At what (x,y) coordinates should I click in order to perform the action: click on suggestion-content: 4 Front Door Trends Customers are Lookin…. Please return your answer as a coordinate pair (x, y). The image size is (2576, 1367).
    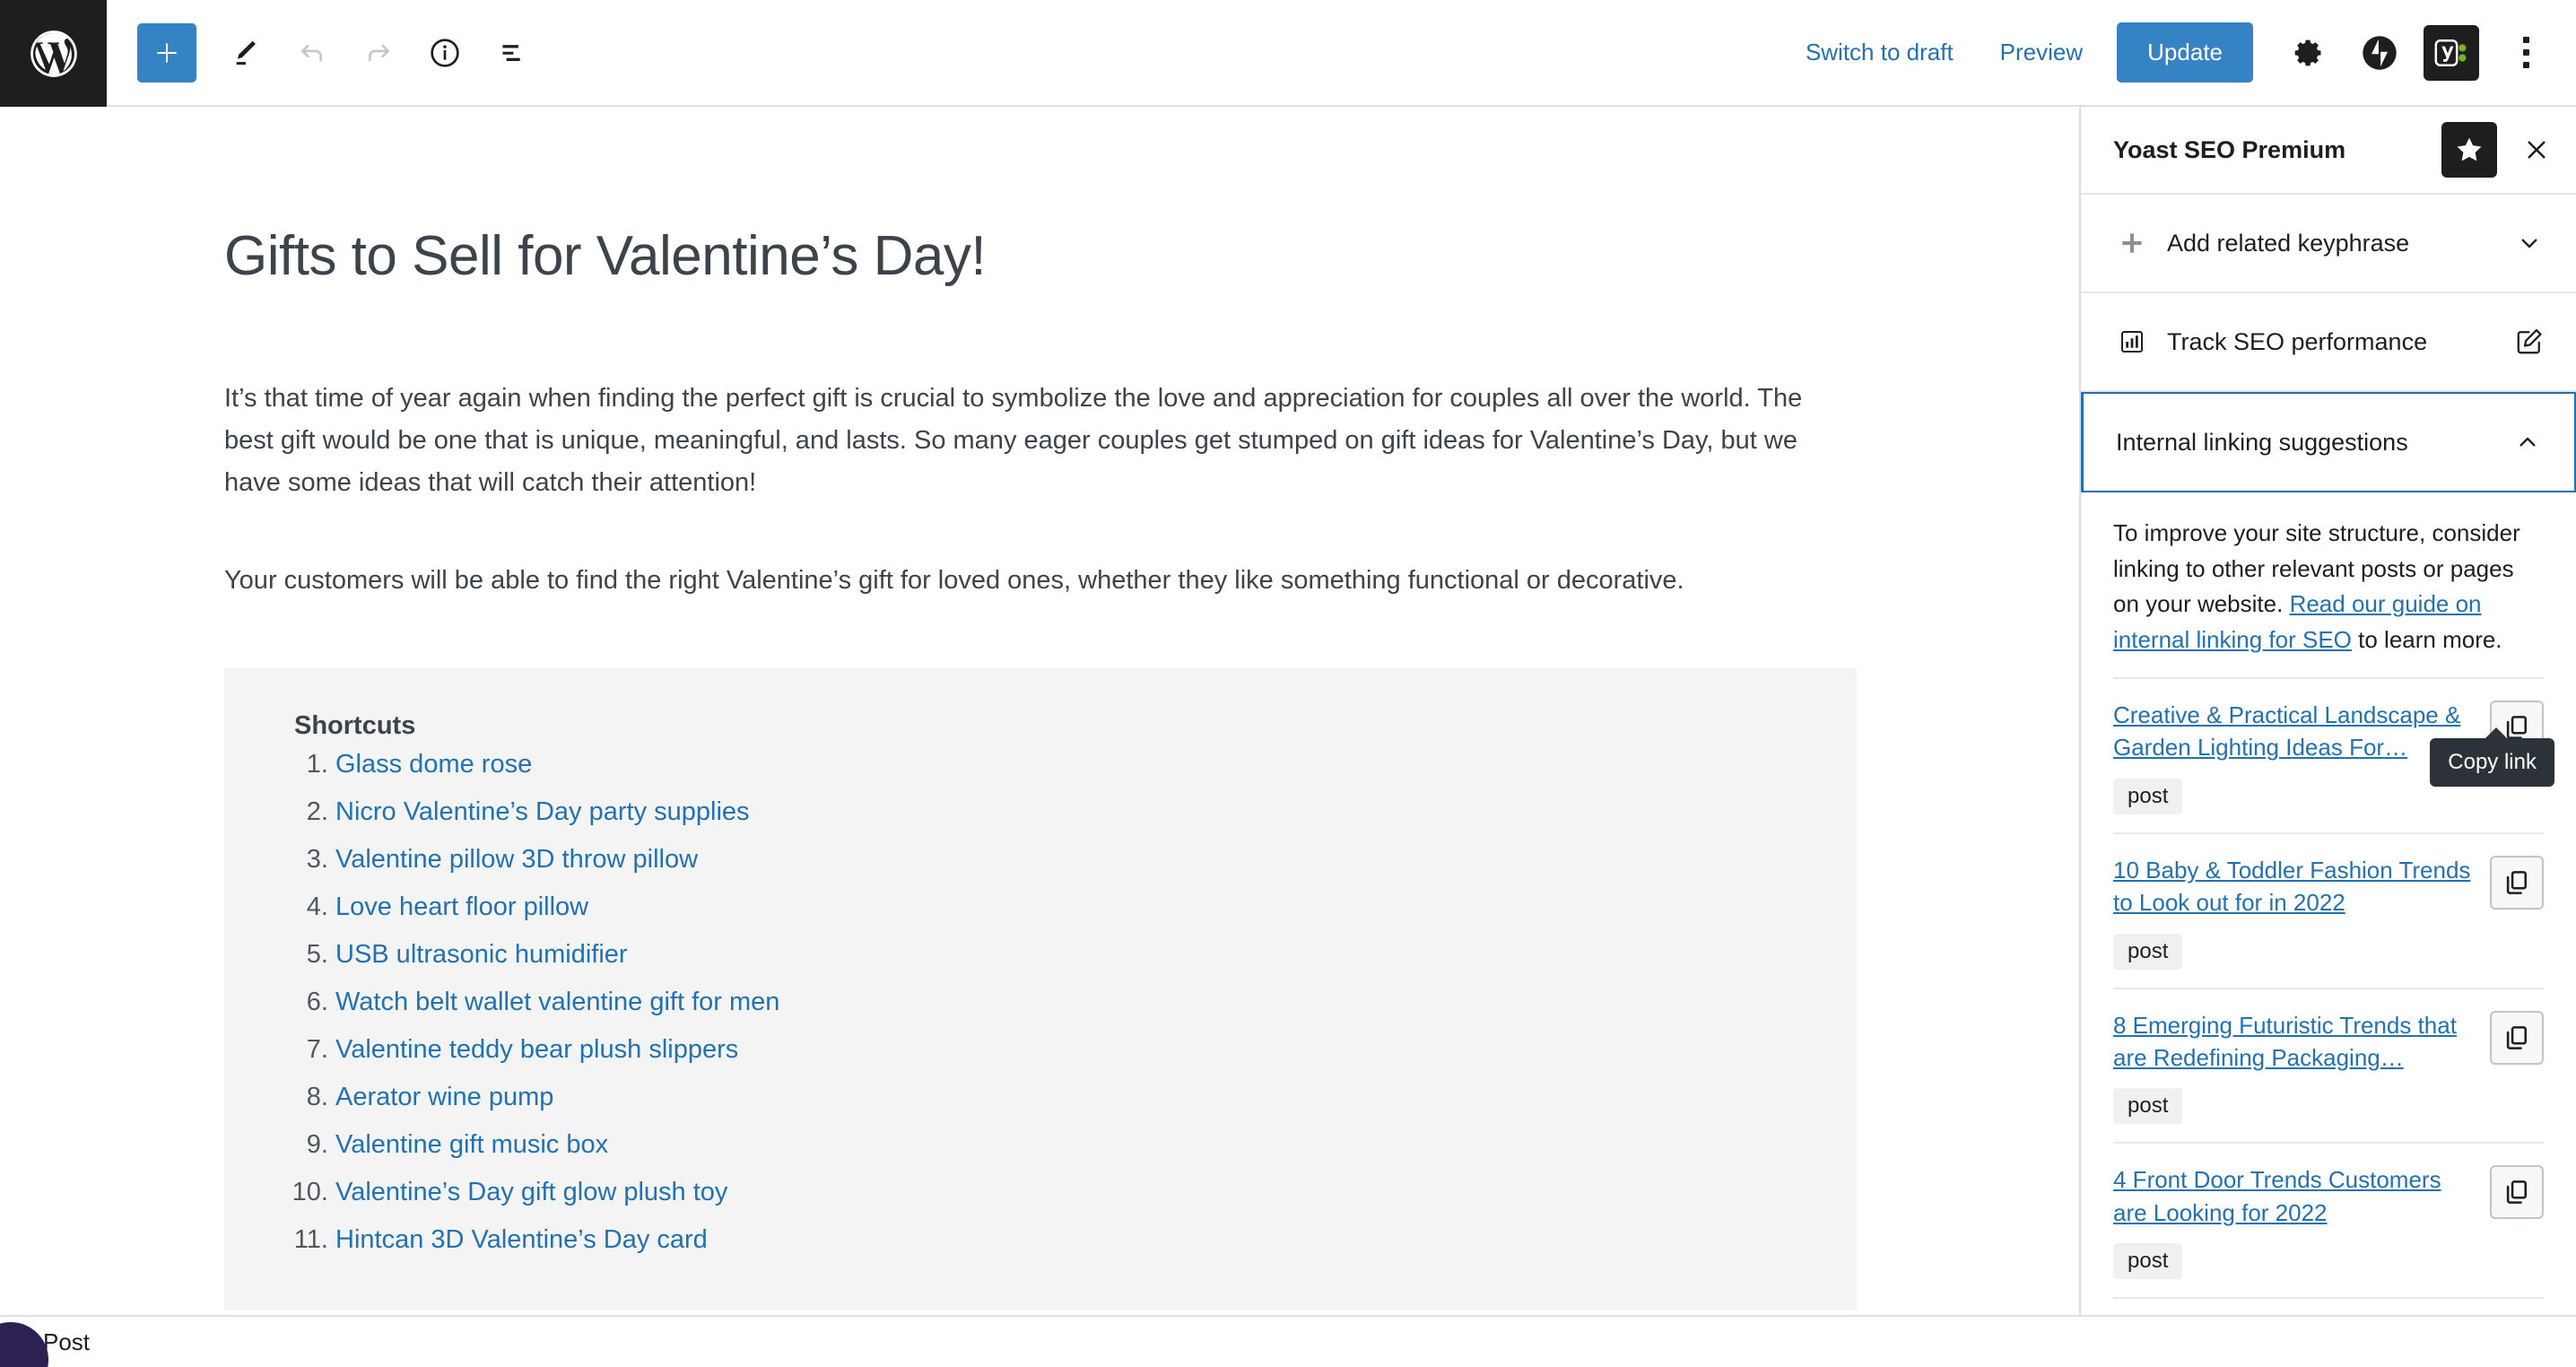
    Looking at the image, I should click on (2301, 1221).